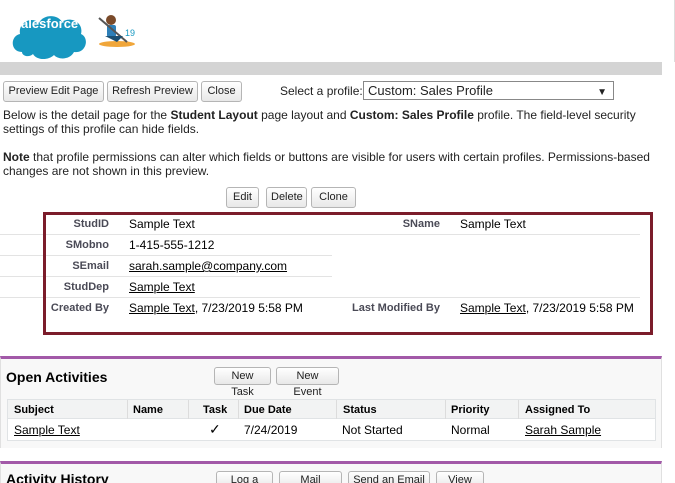 The width and height of the screenshot is (675, 483). What do you see at coordinates (215, 429) in the screenshot?
I see `checkmark-icon: ✓` at bounding box center [215, 429].